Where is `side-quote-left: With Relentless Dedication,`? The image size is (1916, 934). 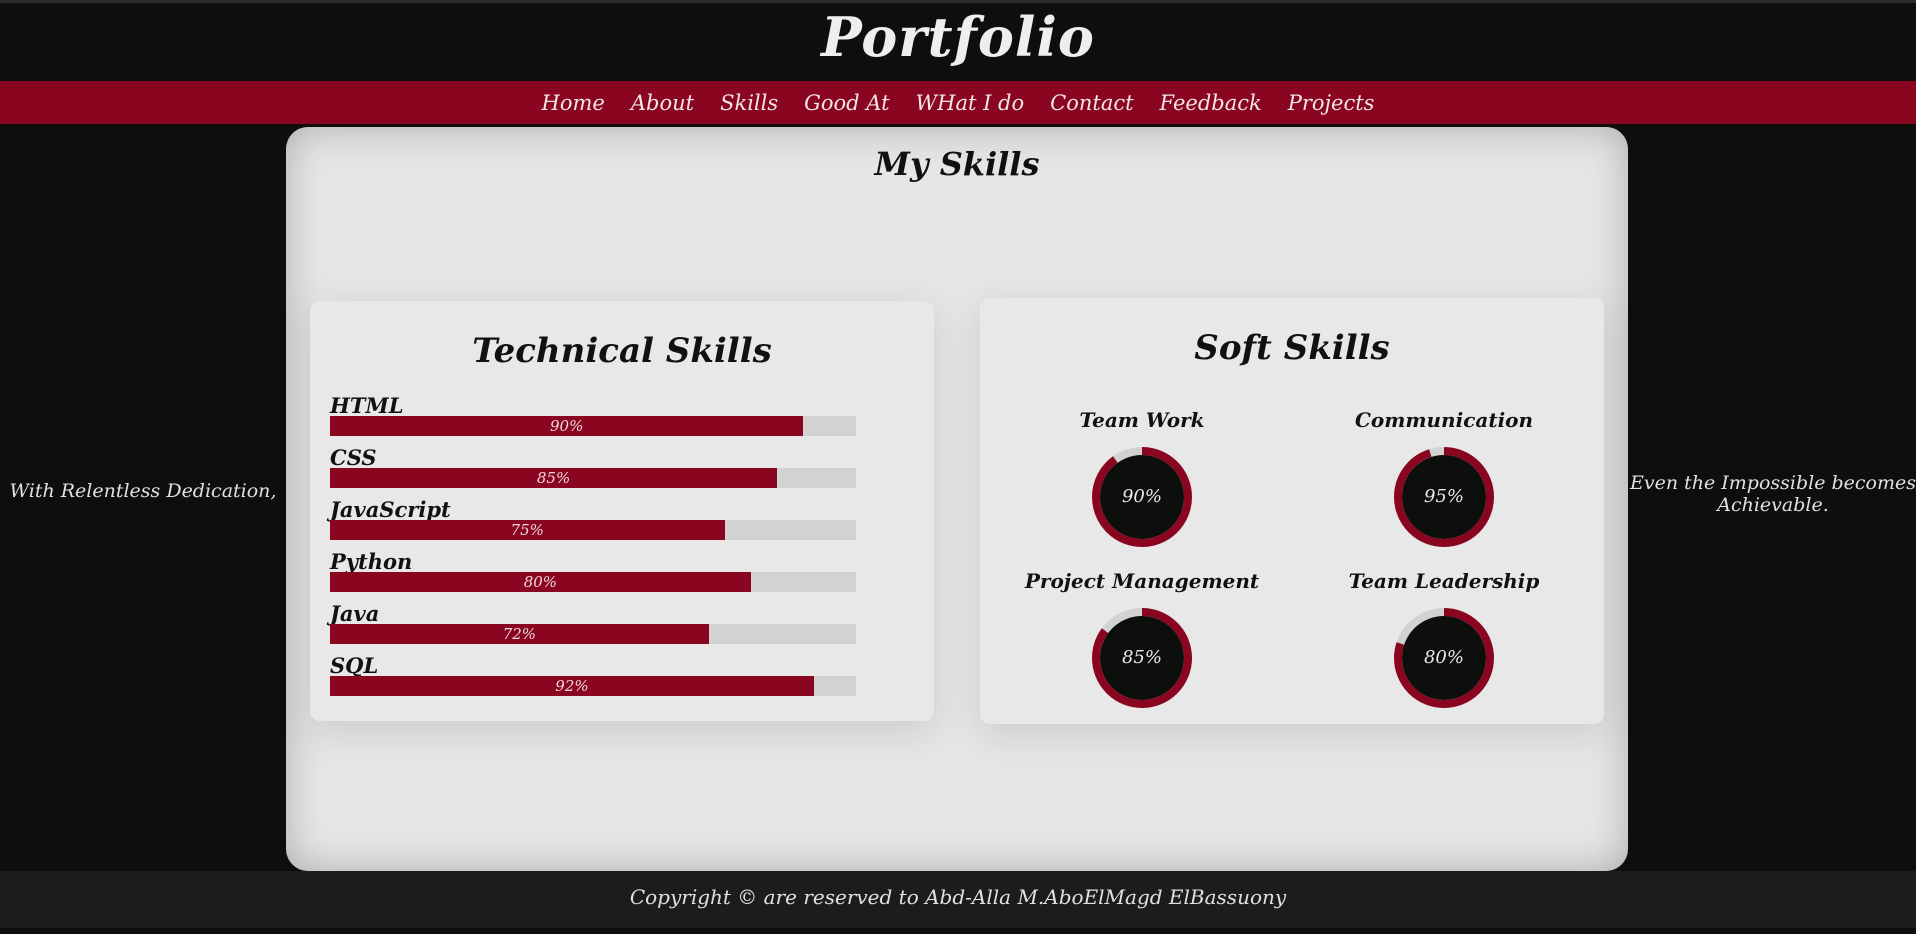 side-quote-left: With Relentless Dedication, is located at coordinates (143, 491).